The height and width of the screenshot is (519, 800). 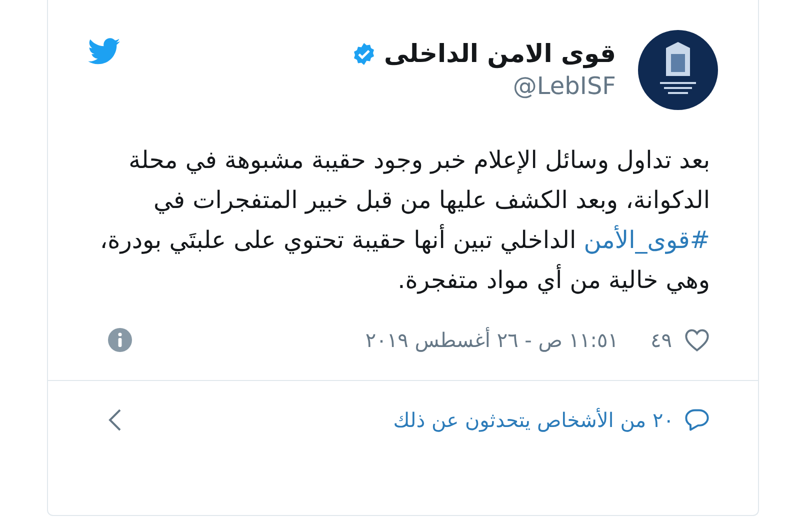 I want to click on info-icon, so click(x=120, y=340).